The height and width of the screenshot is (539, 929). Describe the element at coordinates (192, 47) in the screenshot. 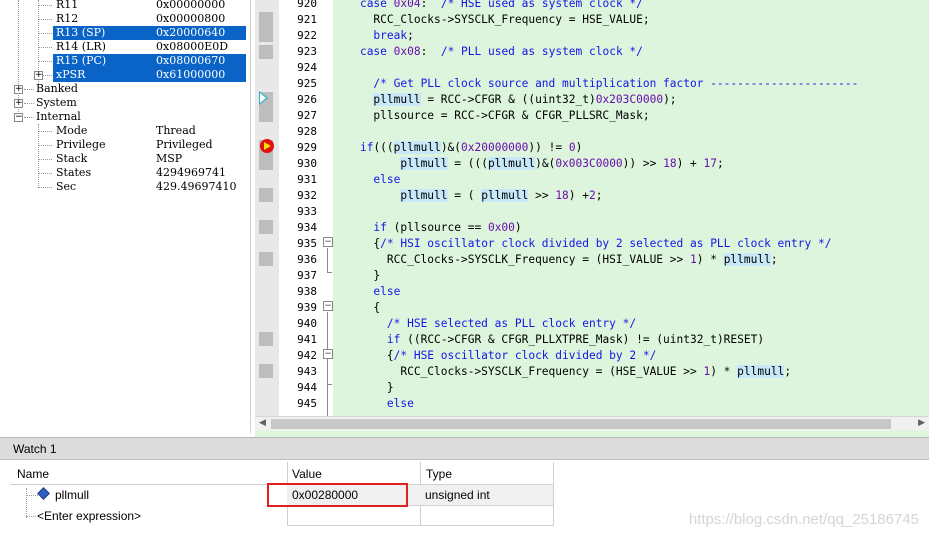

I see `register-value: 0x08000E0D` at that location.